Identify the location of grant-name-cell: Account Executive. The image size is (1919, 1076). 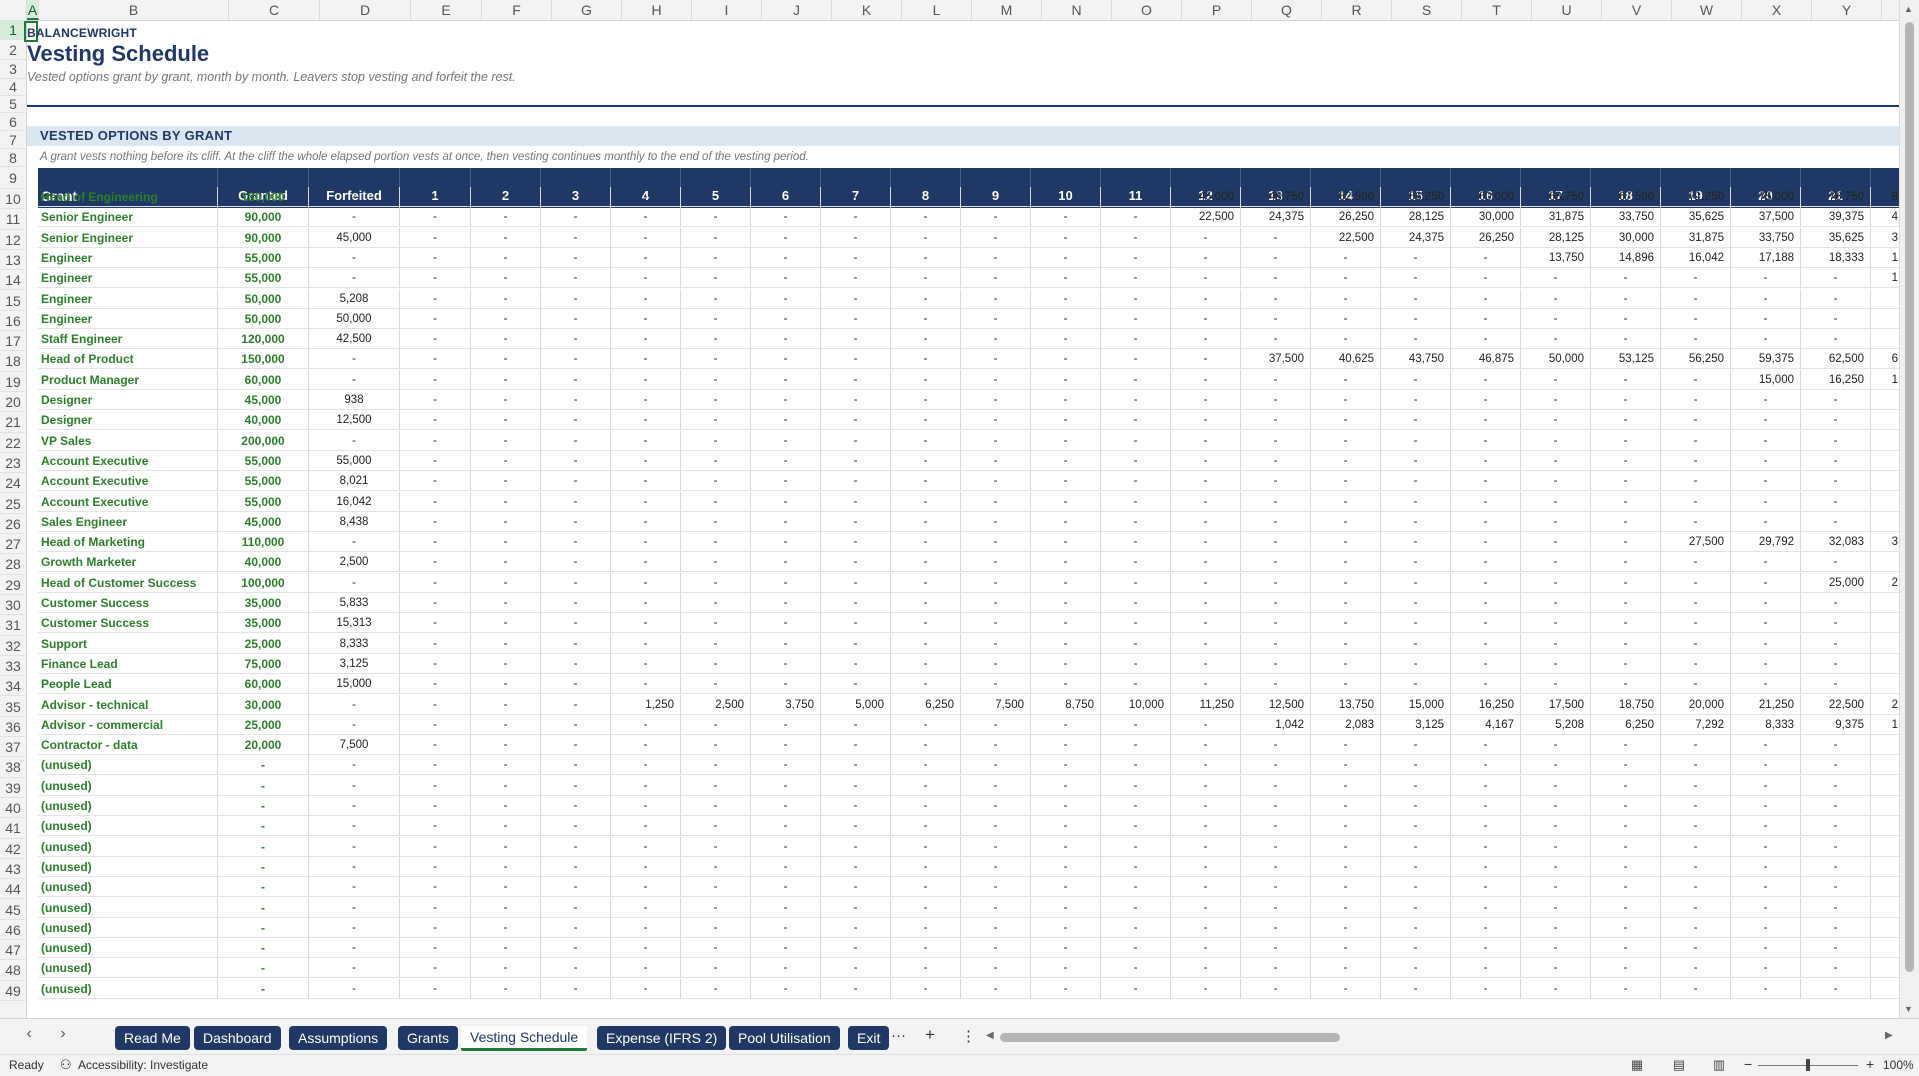
(128, 501).